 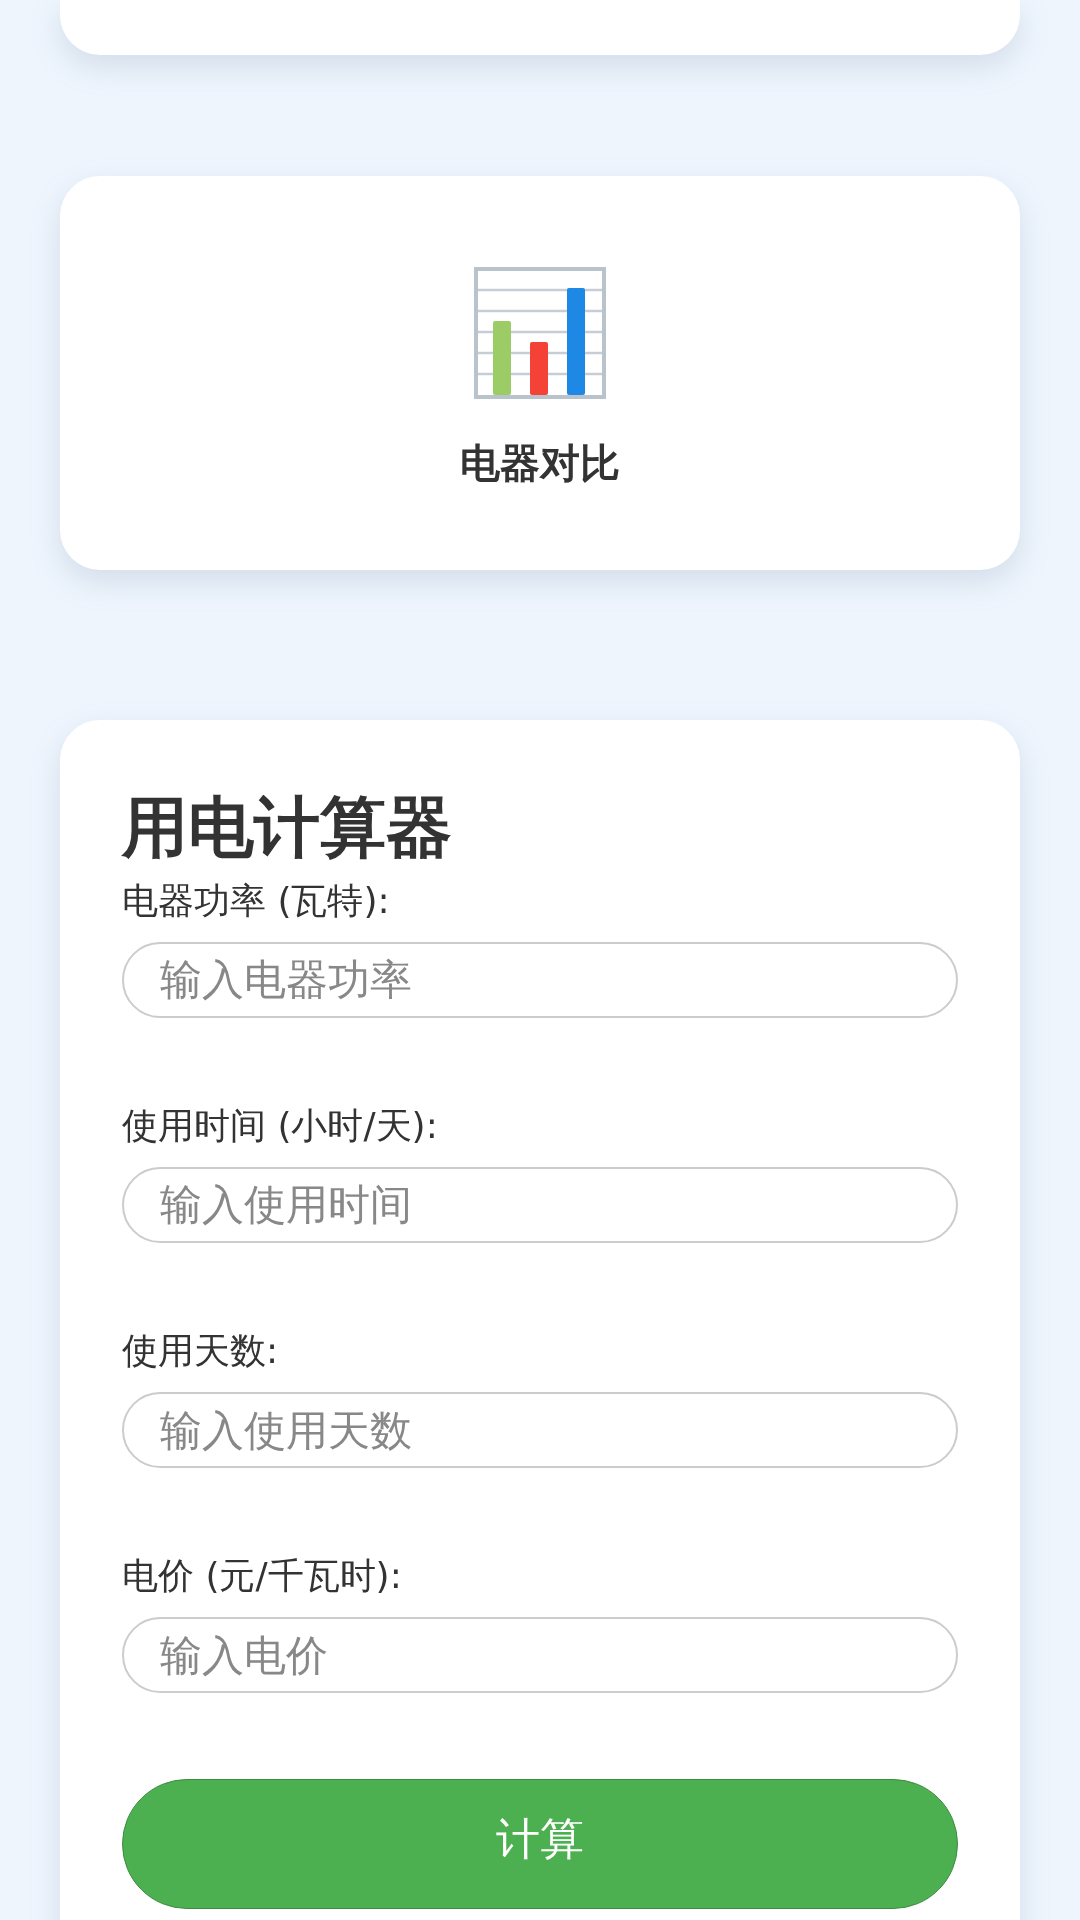 What do you see at coordinates (287, 828) in the screenshot?
I see `calculator-title: 用电计算器` at bounding box center [287, 828].